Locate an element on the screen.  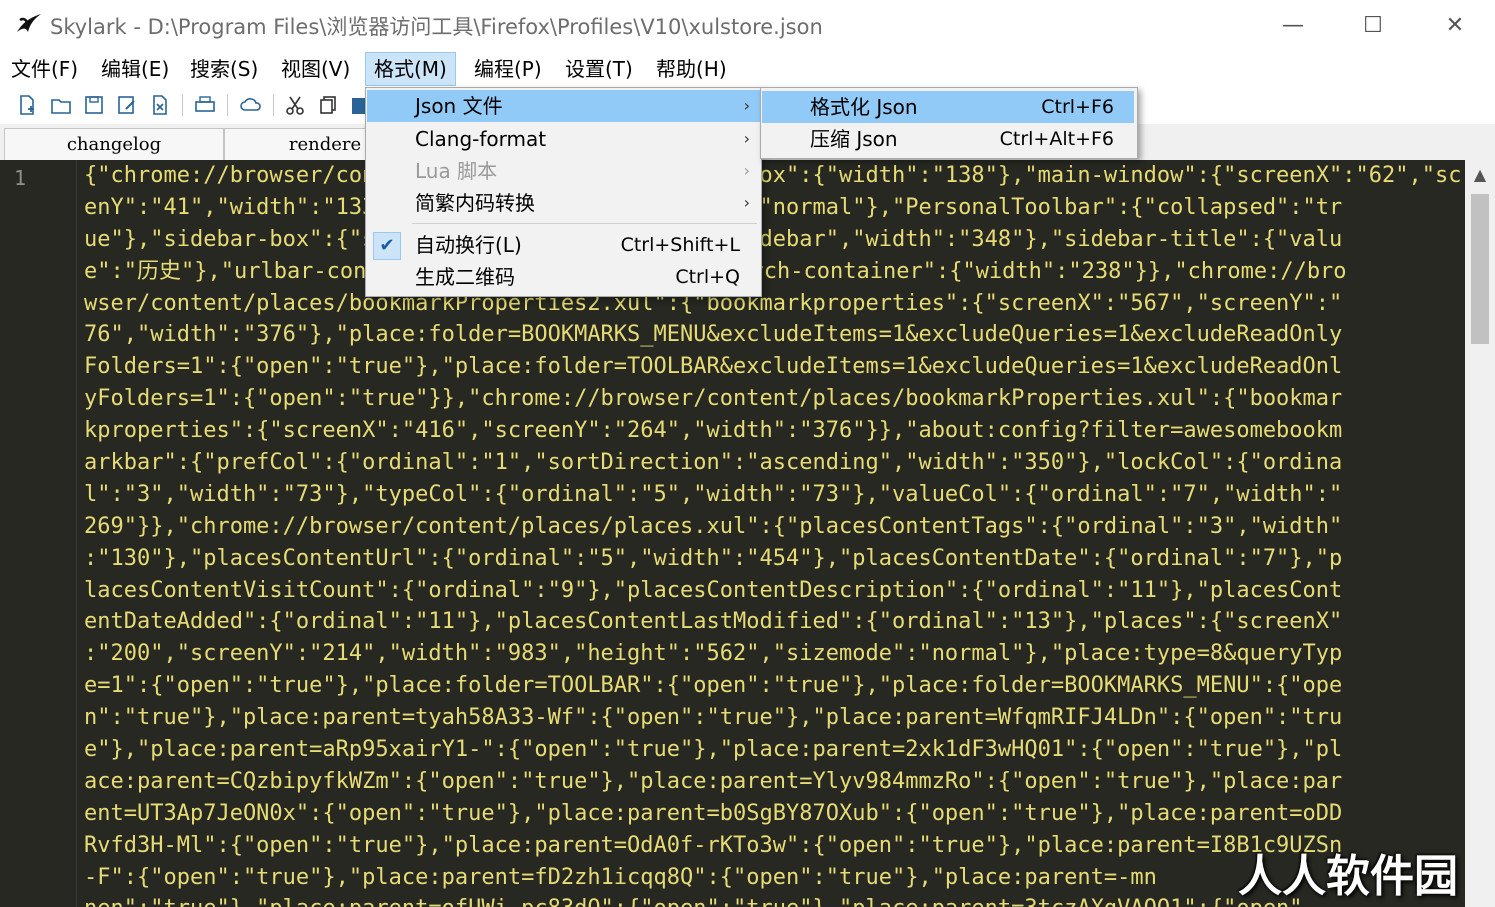
menu-item-shortcut: Ctrl+Alt+F6 is located at coordinates (1056, 139).